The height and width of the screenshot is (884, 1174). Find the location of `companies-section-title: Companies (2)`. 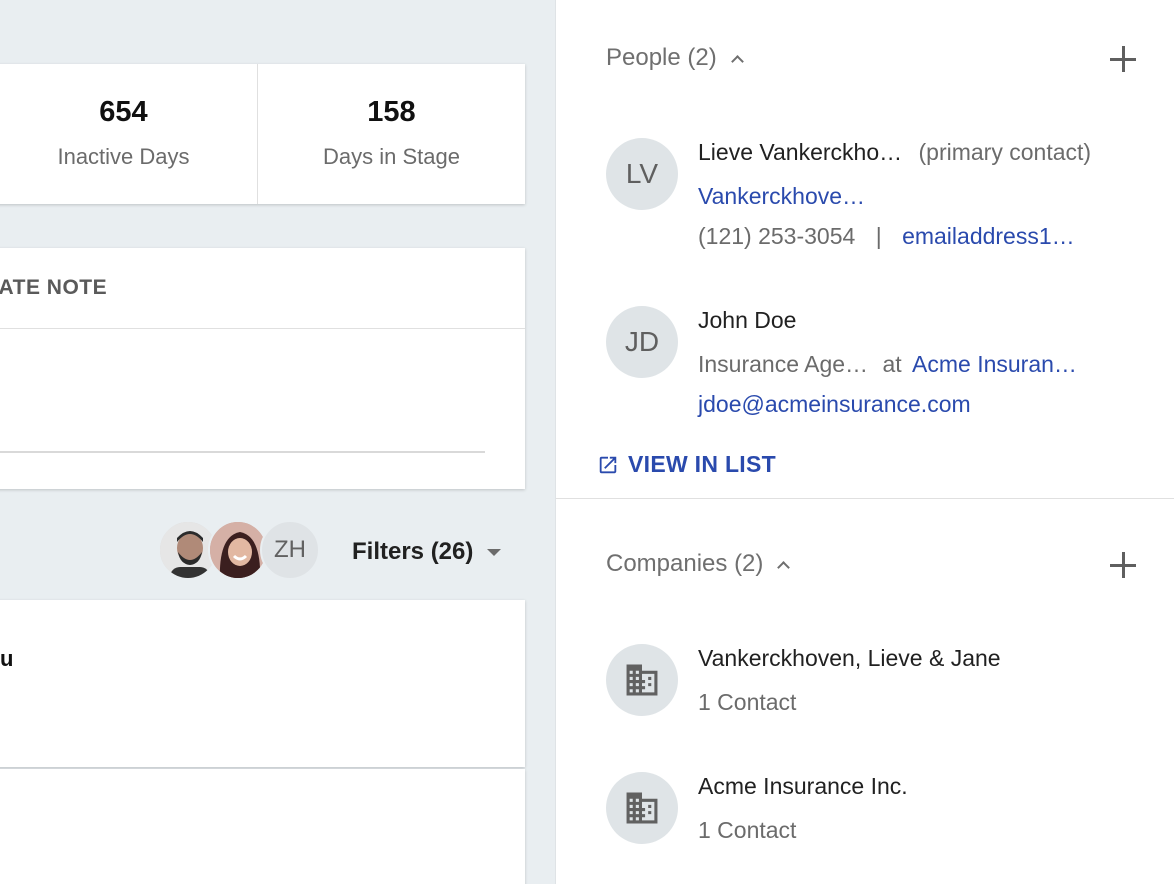

companies-section-title: Companies (2) is located at coordinates (685, 563).